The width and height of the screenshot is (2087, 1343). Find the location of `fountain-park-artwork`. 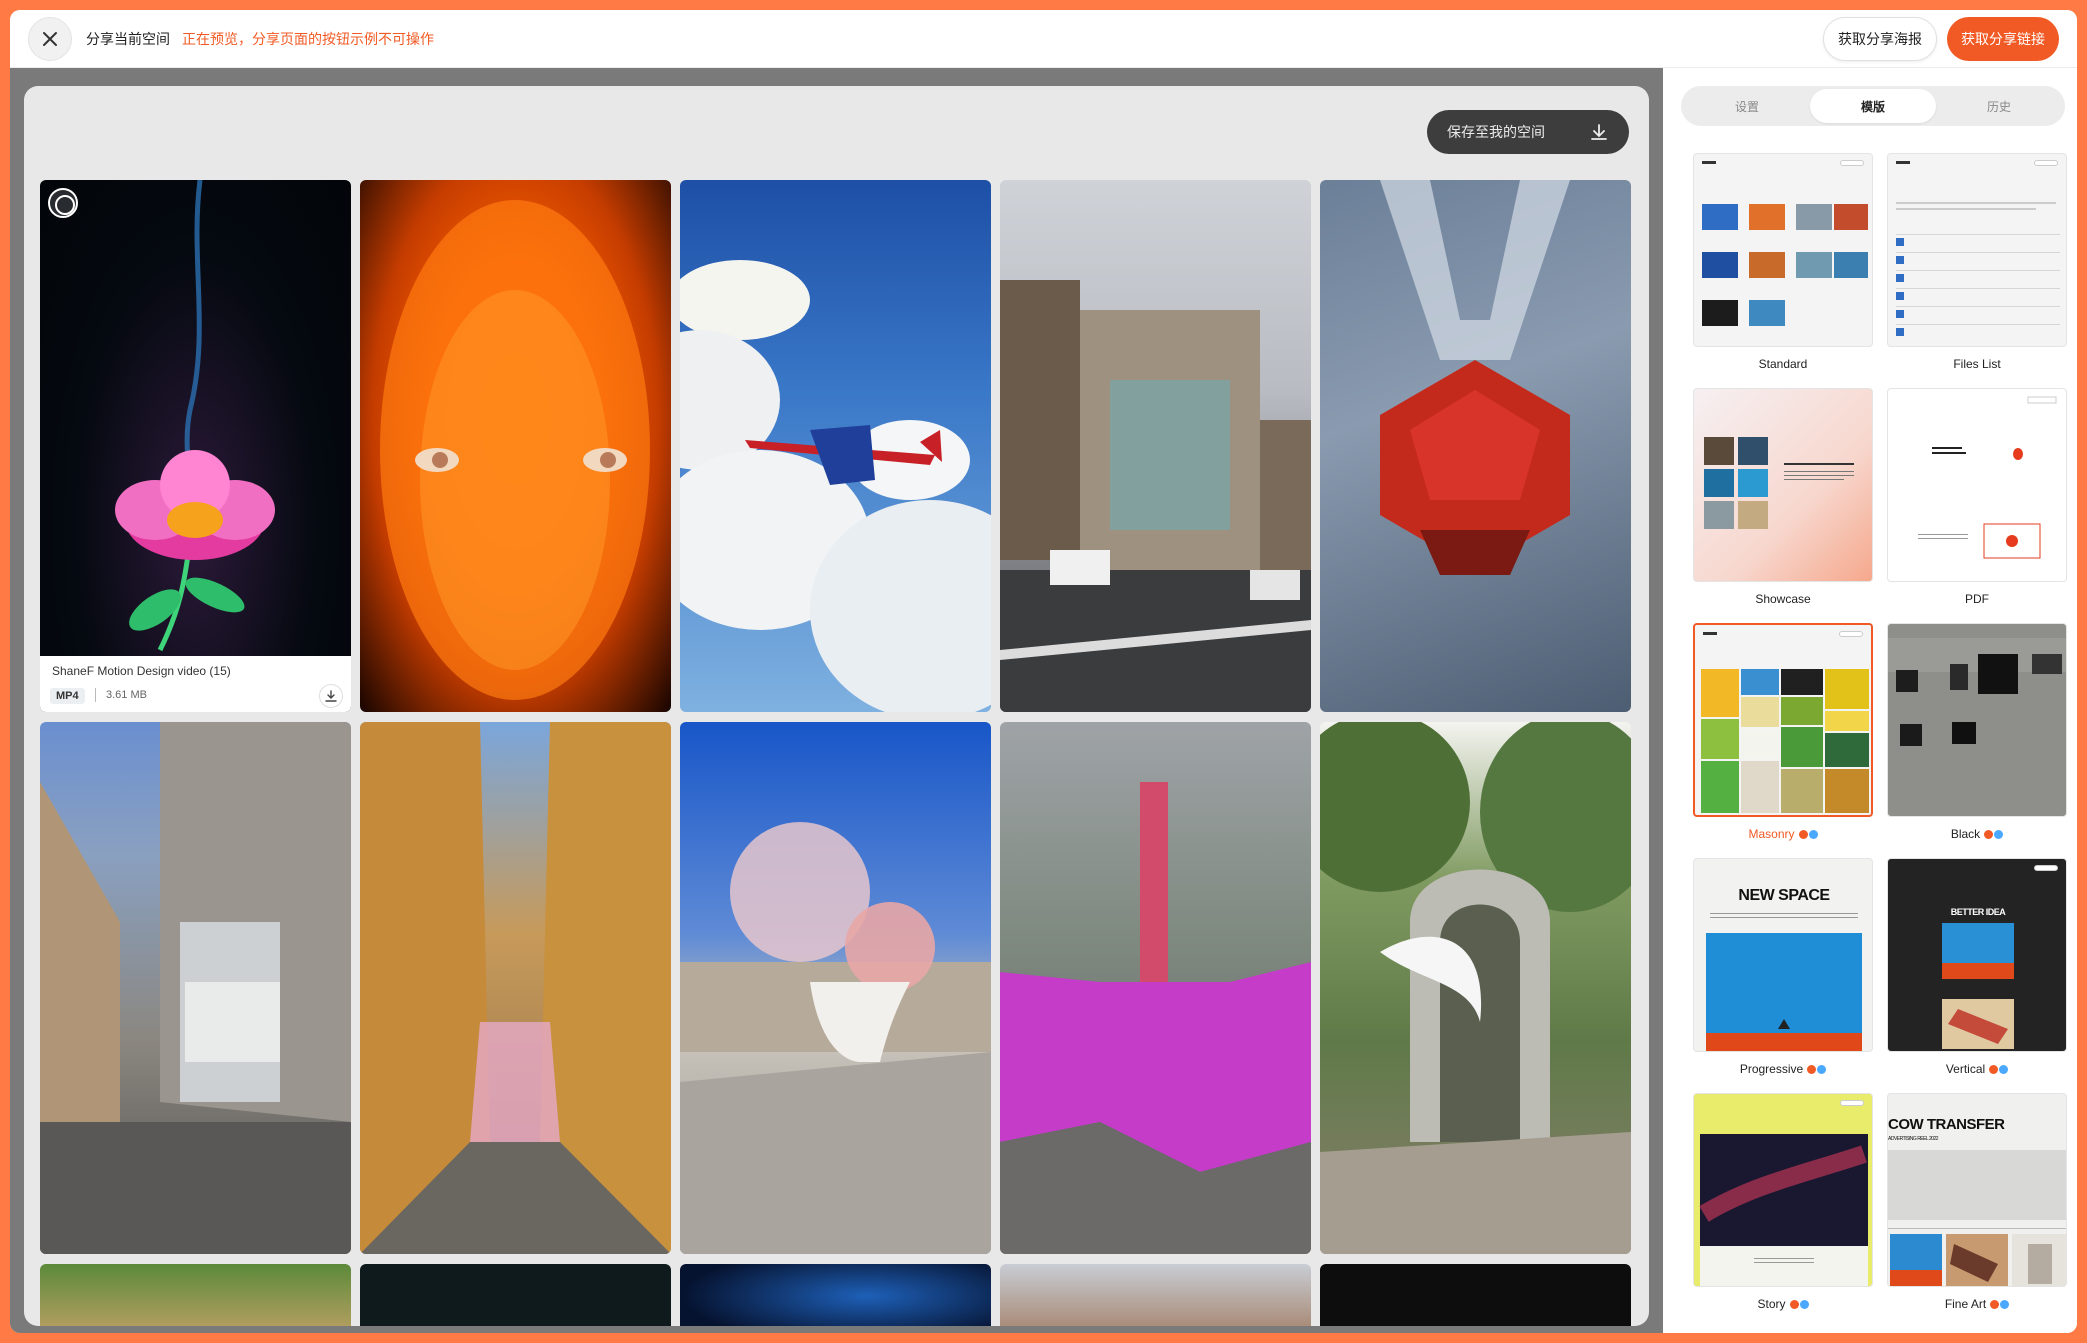

fountain-park-artwork is located at coordinates (1475, 988).